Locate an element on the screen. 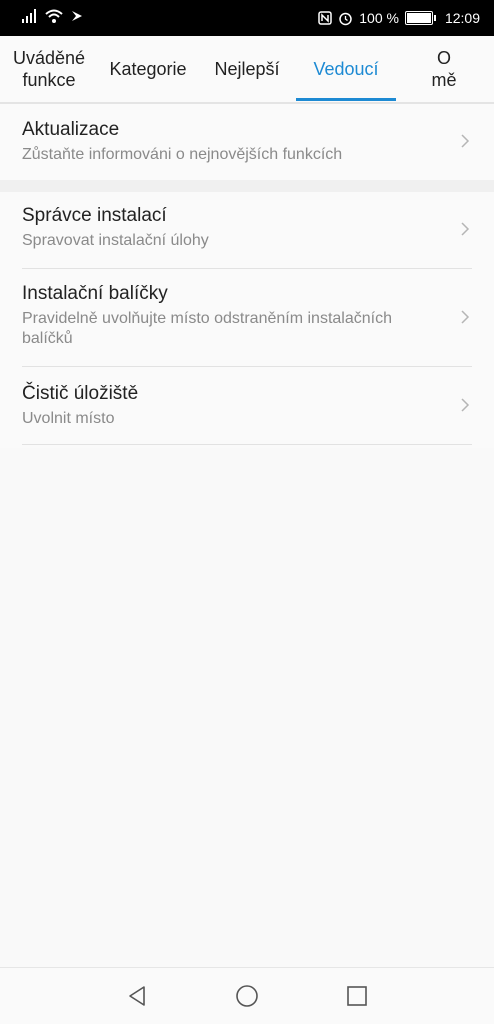  alarm-icon is located at coordinates (345, 18).